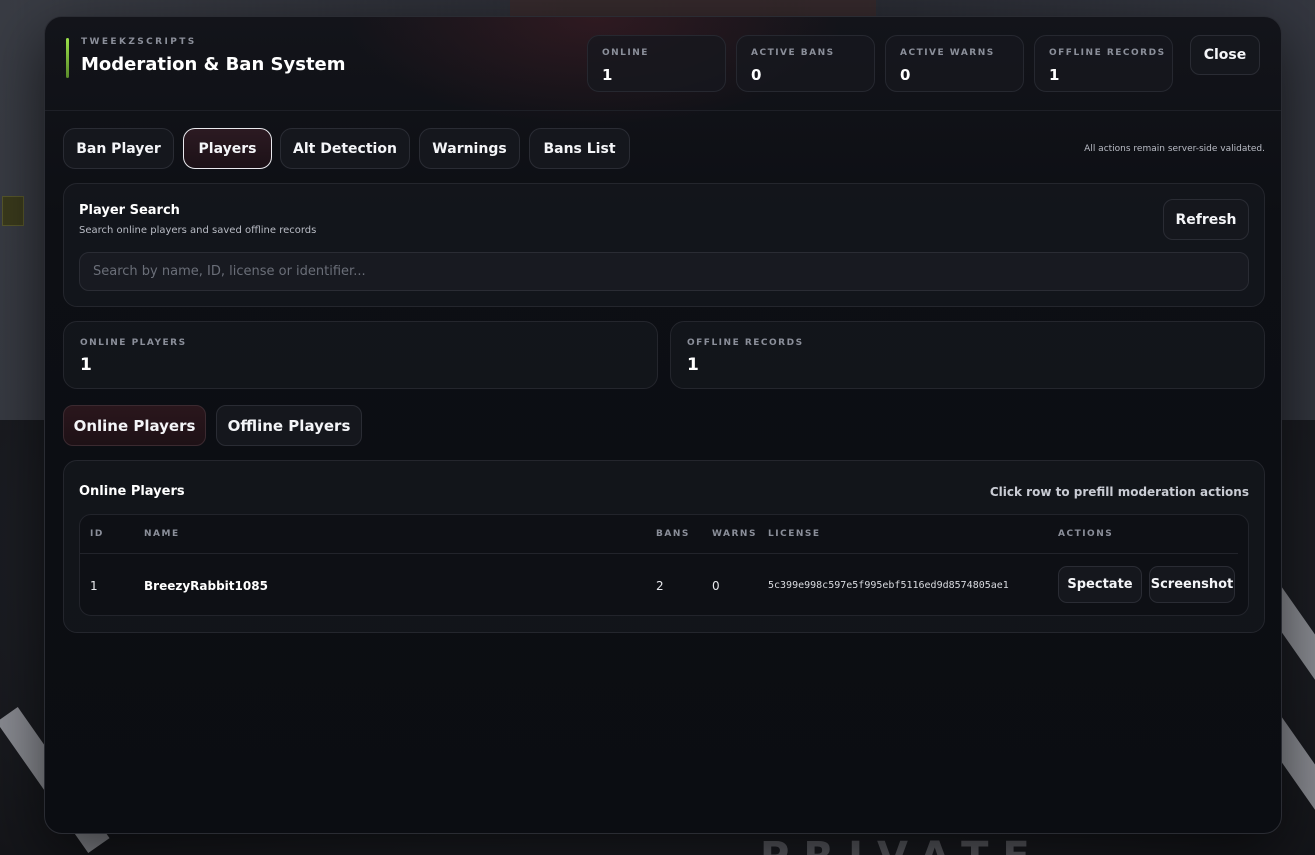  I want to click on stat-label: ACTIVE BANS, so click(793, 53).